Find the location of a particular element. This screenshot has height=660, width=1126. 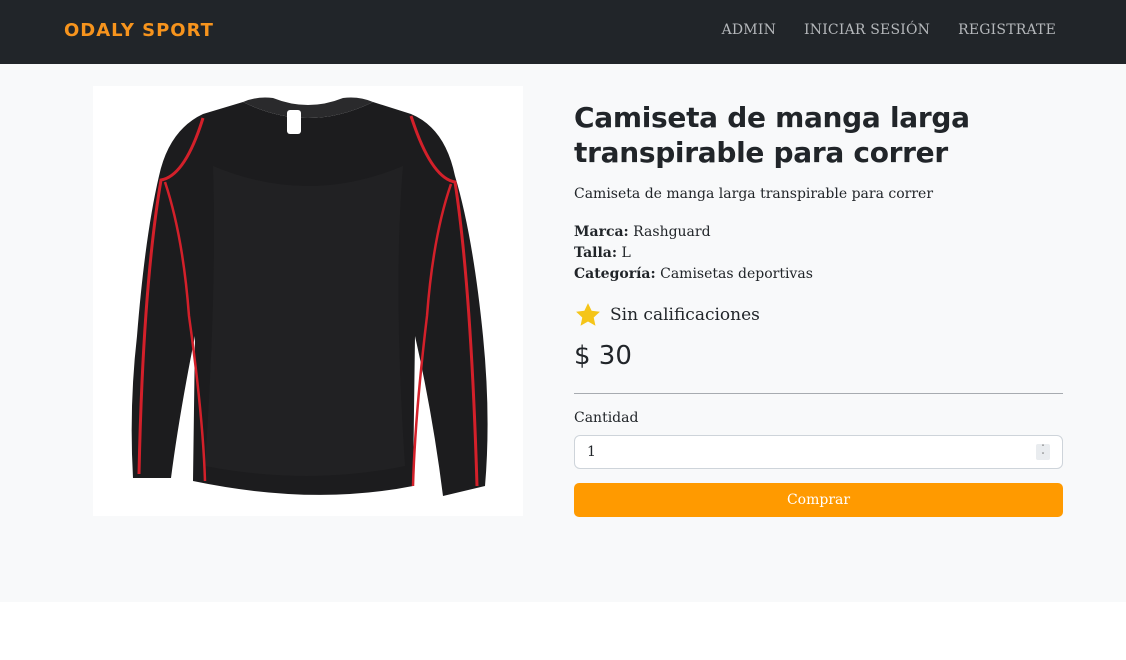

divider is located at coordinates (818, 393).